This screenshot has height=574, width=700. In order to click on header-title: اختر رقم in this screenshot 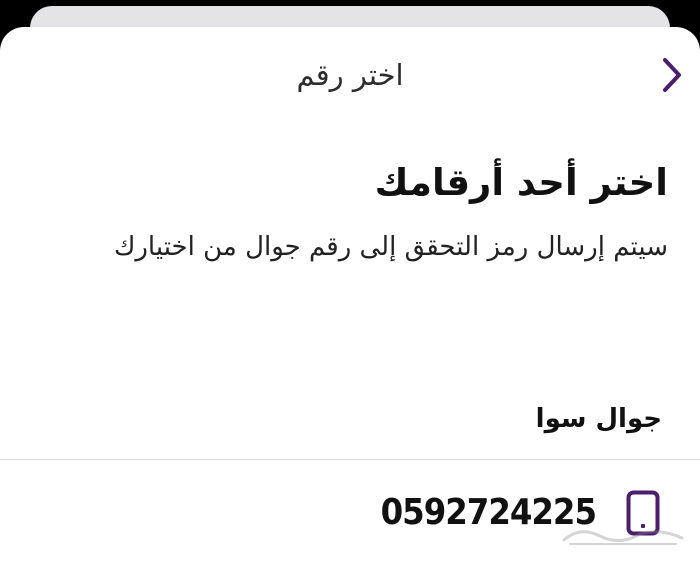, I will do `click(350, 75)`.